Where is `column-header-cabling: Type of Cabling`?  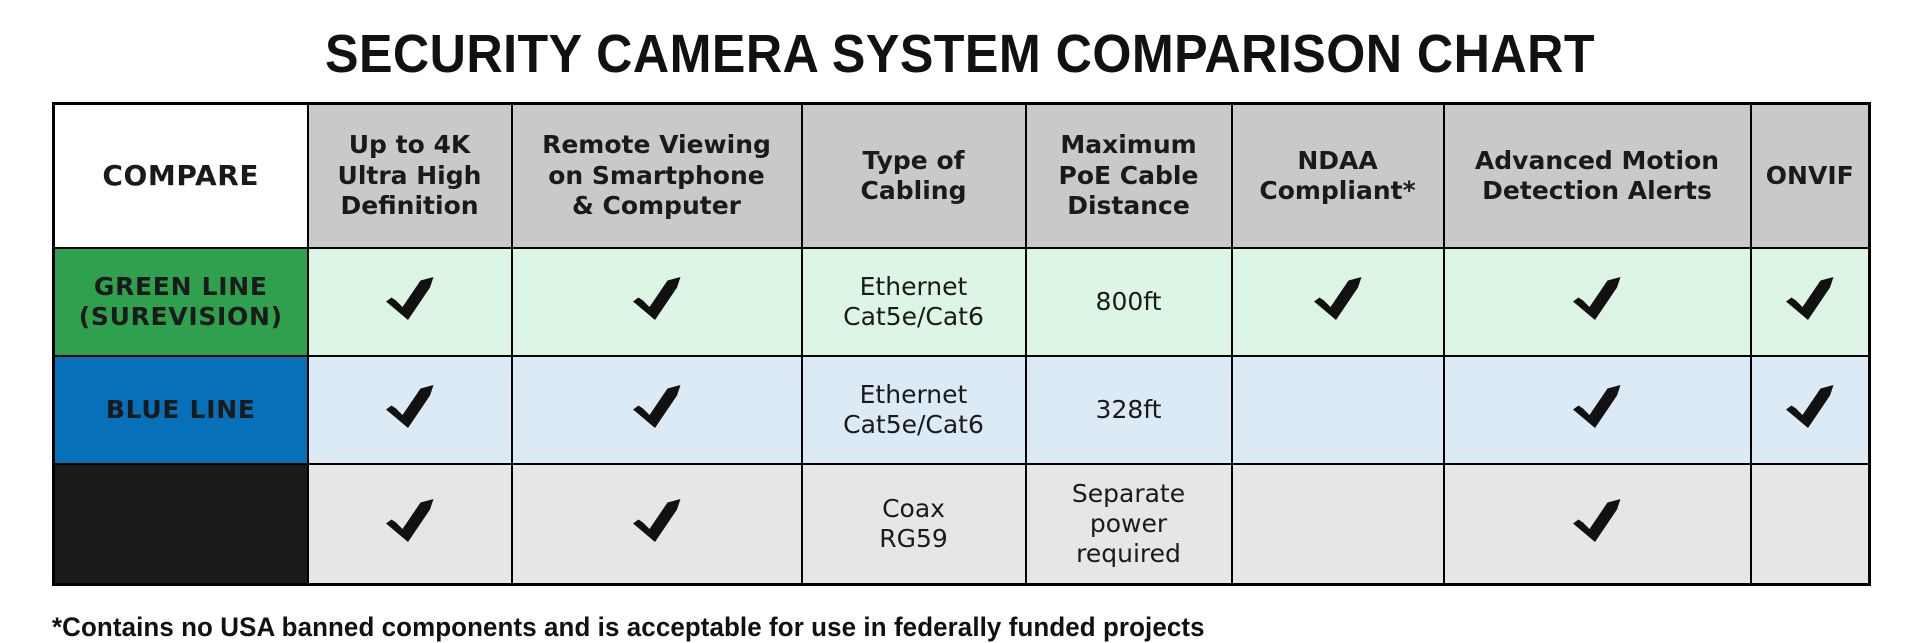 column-header-cabling: Type of Cabling is located at coordinates (913, 175).